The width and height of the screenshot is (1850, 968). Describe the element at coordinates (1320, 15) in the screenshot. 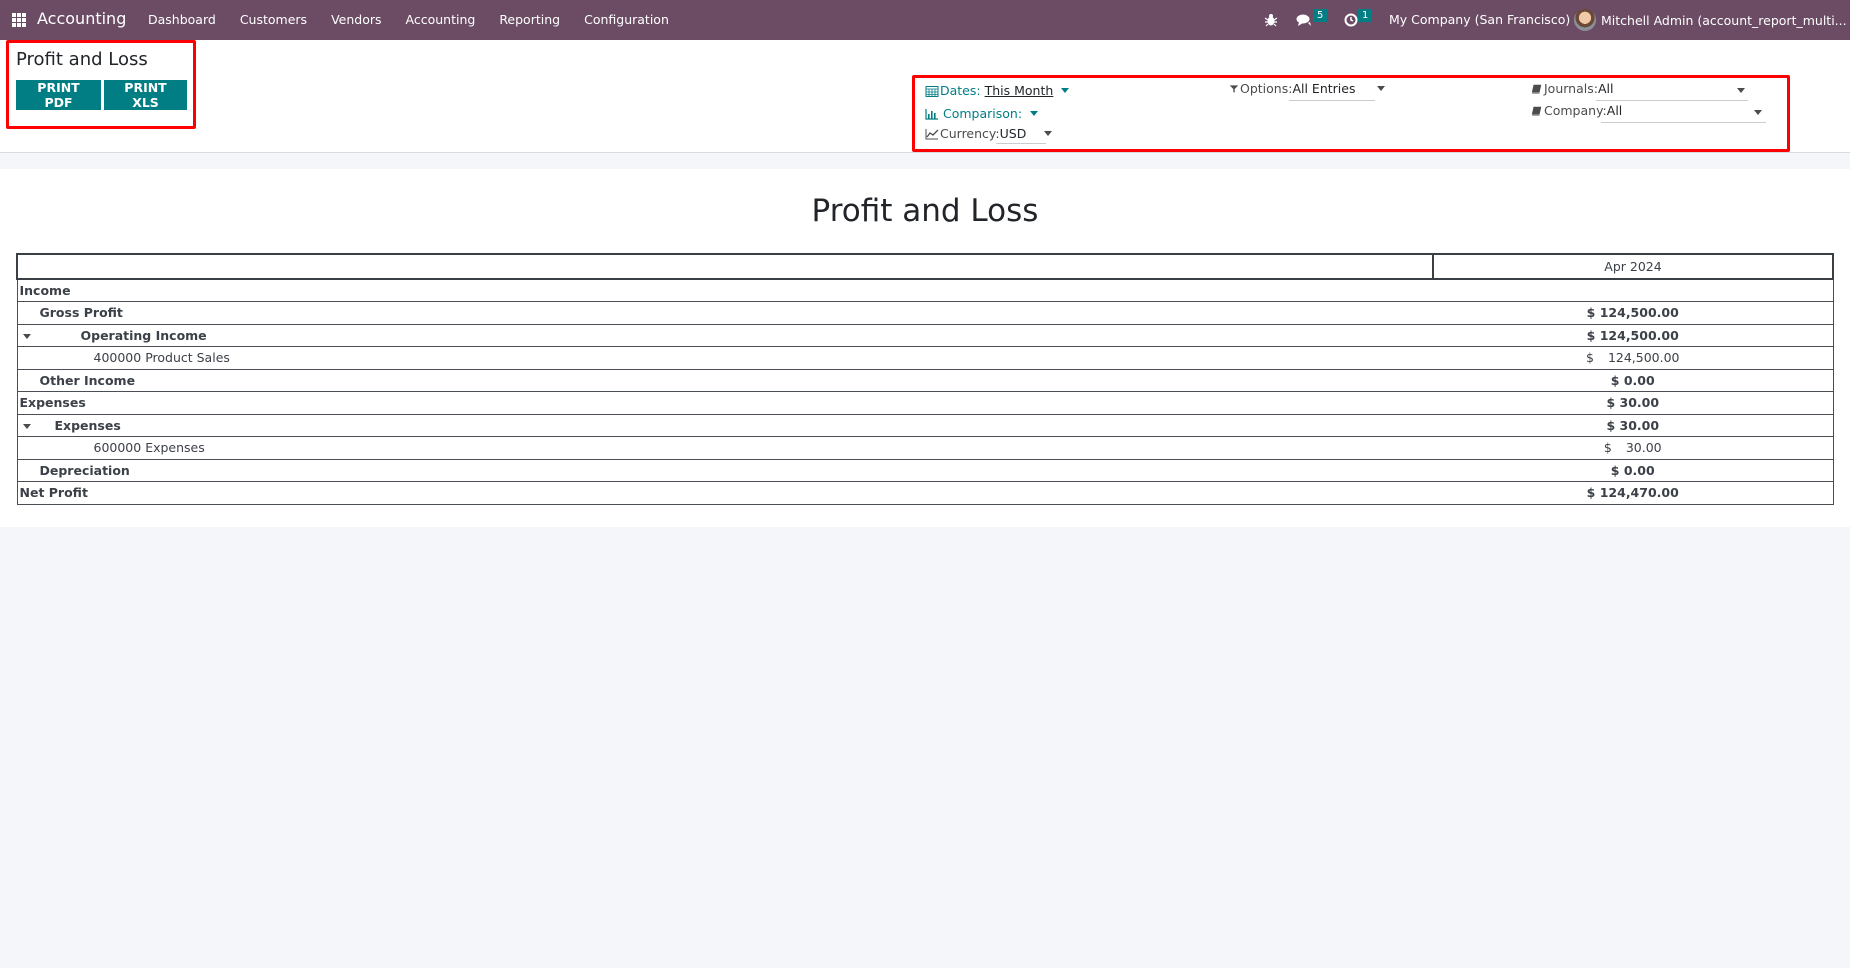

I see `messages-badge: 5` at that location.